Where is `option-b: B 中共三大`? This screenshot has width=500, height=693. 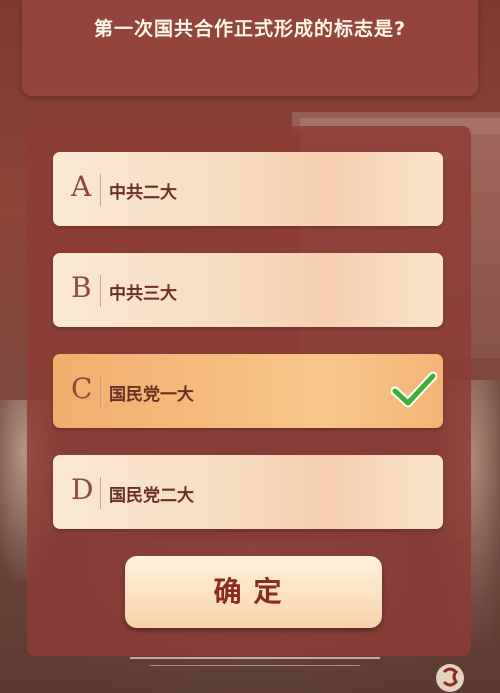
option-b: B 中共三大 is located at coordinates (248, 290).